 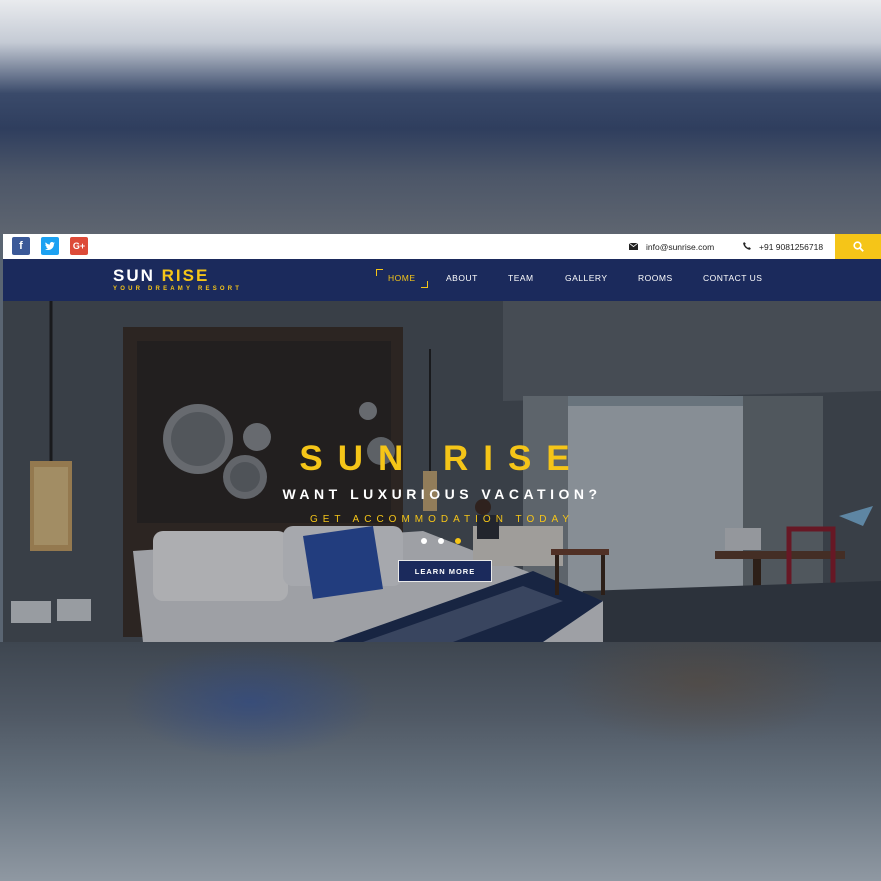 I want to click on logo-word-main: SUN, so click(x=134, y=275).